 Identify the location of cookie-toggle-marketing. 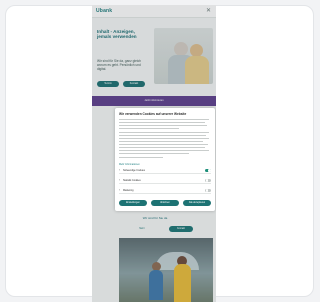
(208, 191).